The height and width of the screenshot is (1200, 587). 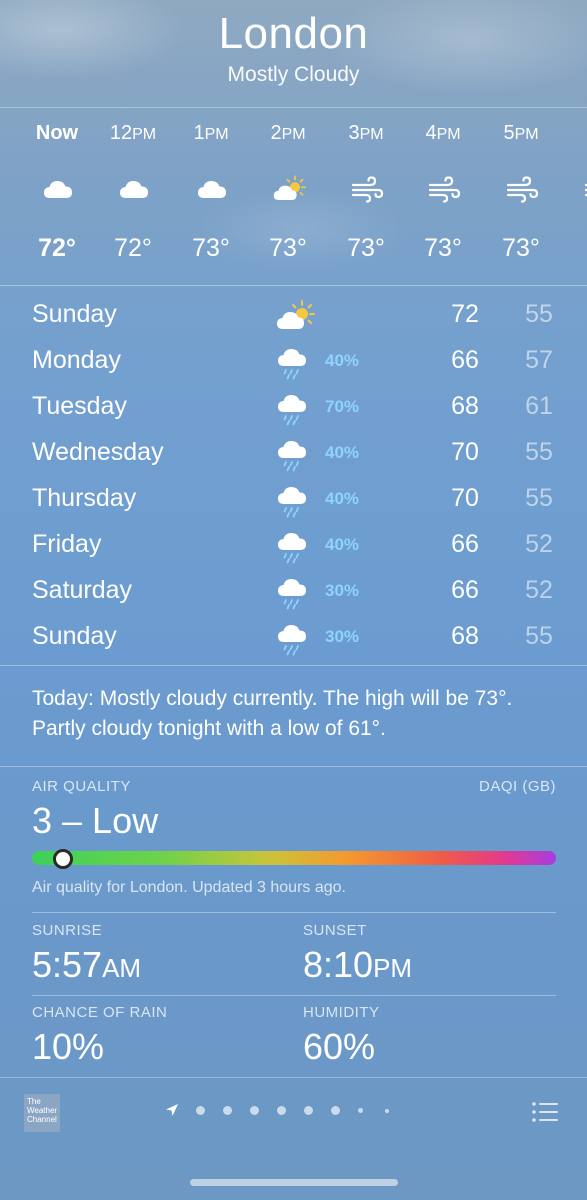 I want to click on hourly-time: 3PM, so click(x=366, y=133).